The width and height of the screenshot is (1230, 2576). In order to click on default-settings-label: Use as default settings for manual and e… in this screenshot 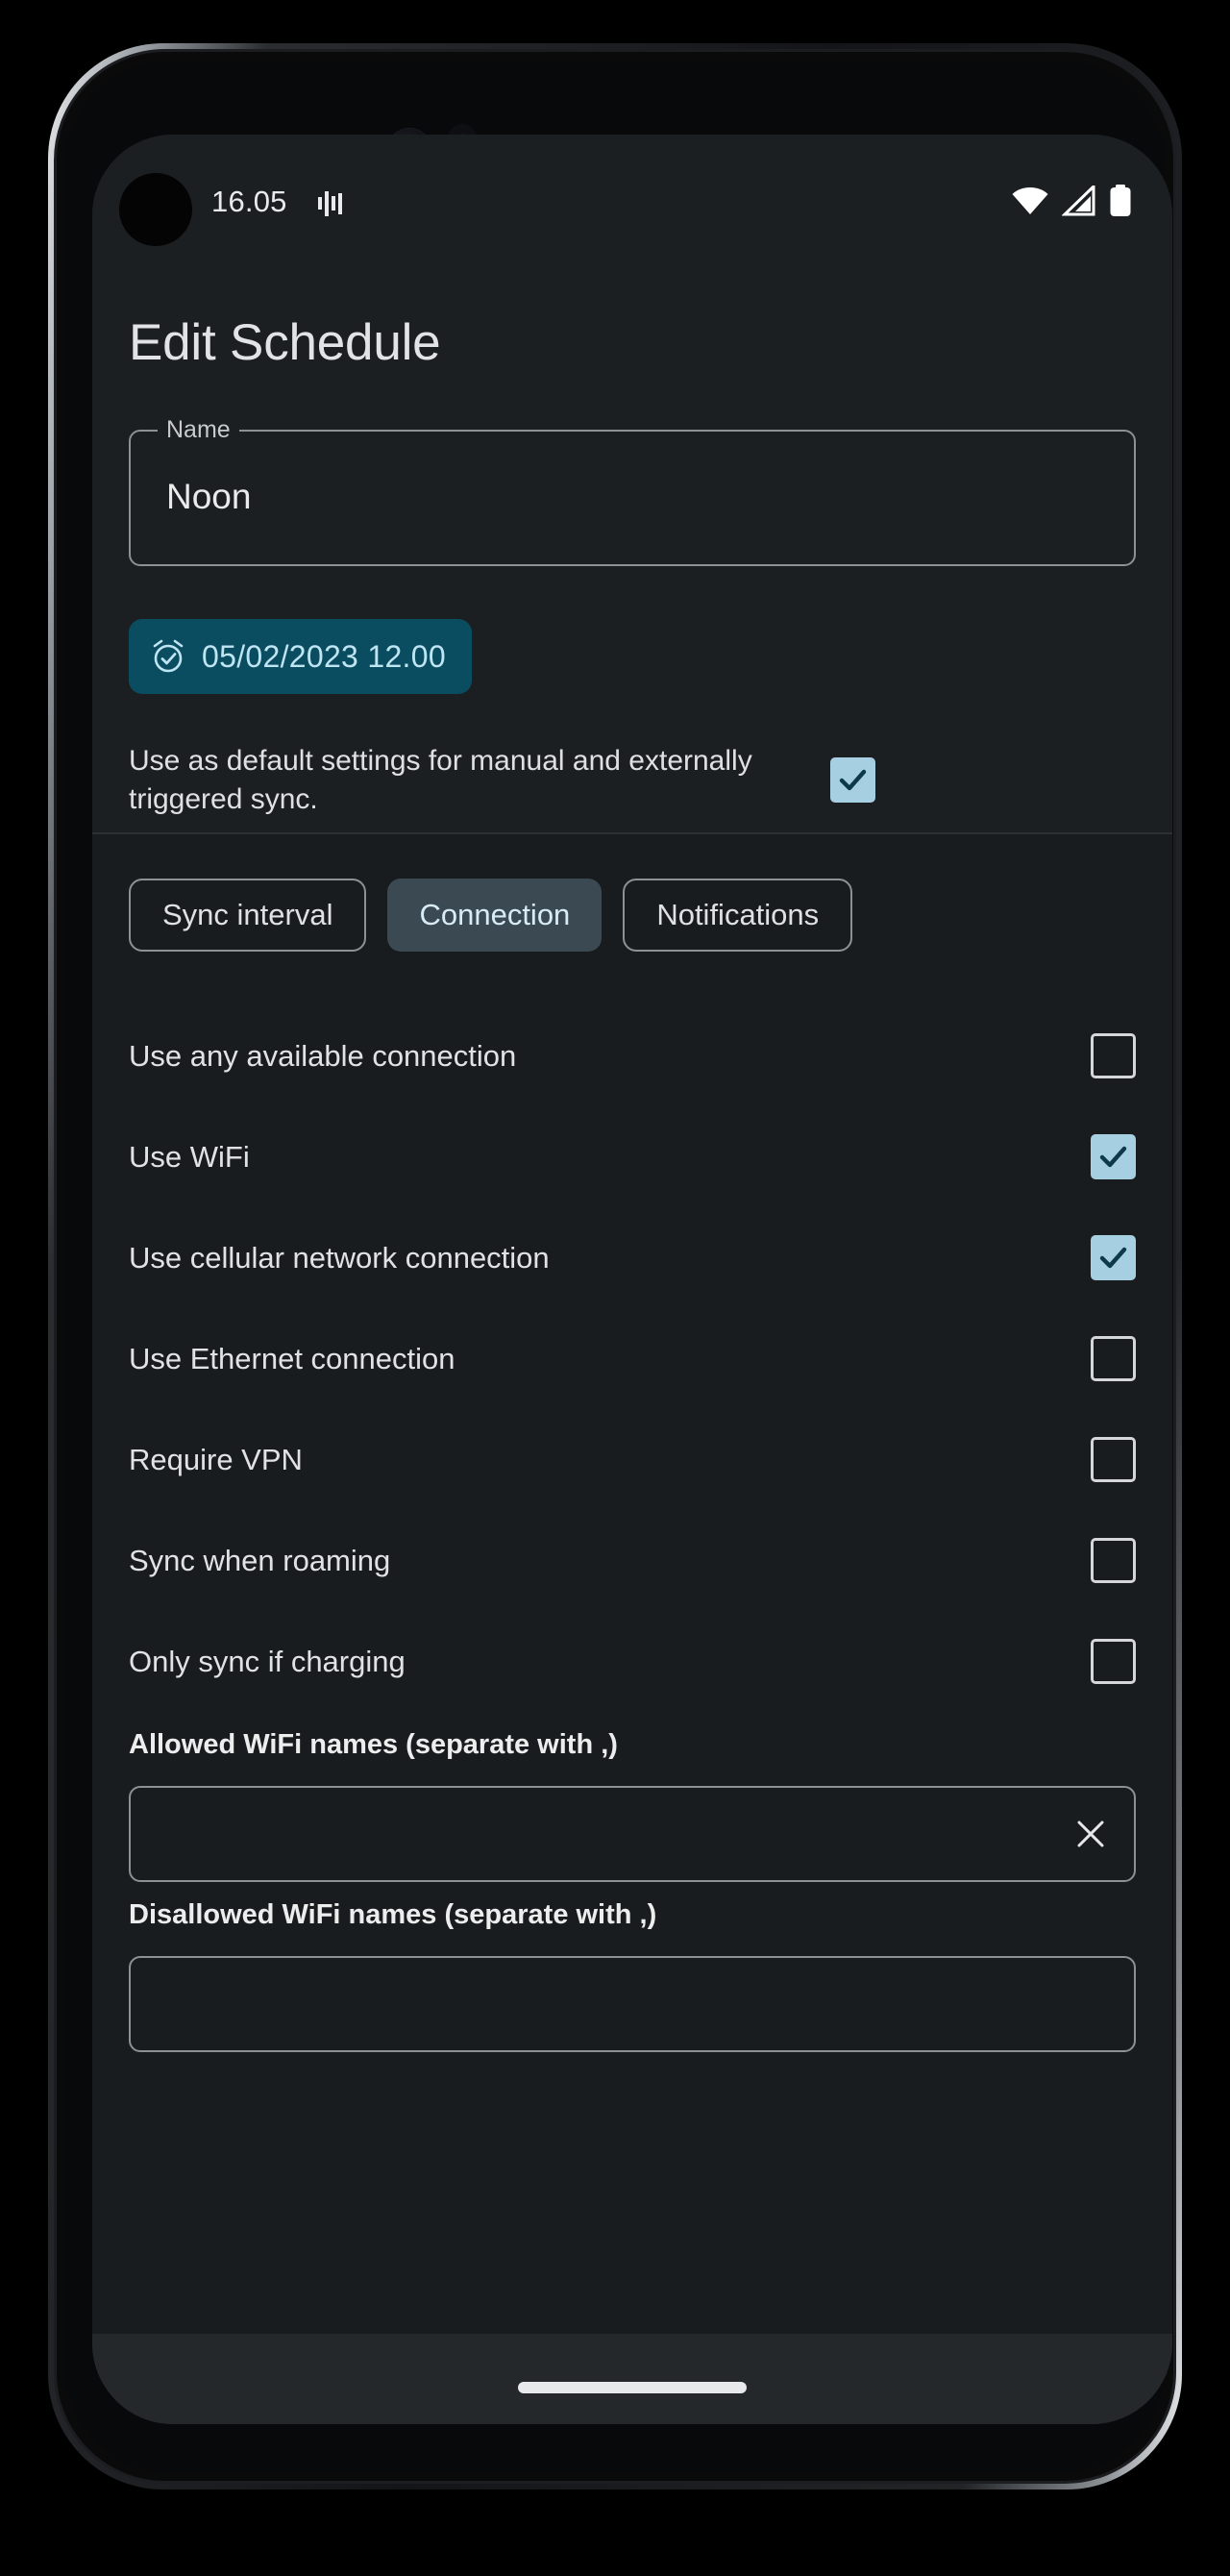, I will do `click(440, 780)`.